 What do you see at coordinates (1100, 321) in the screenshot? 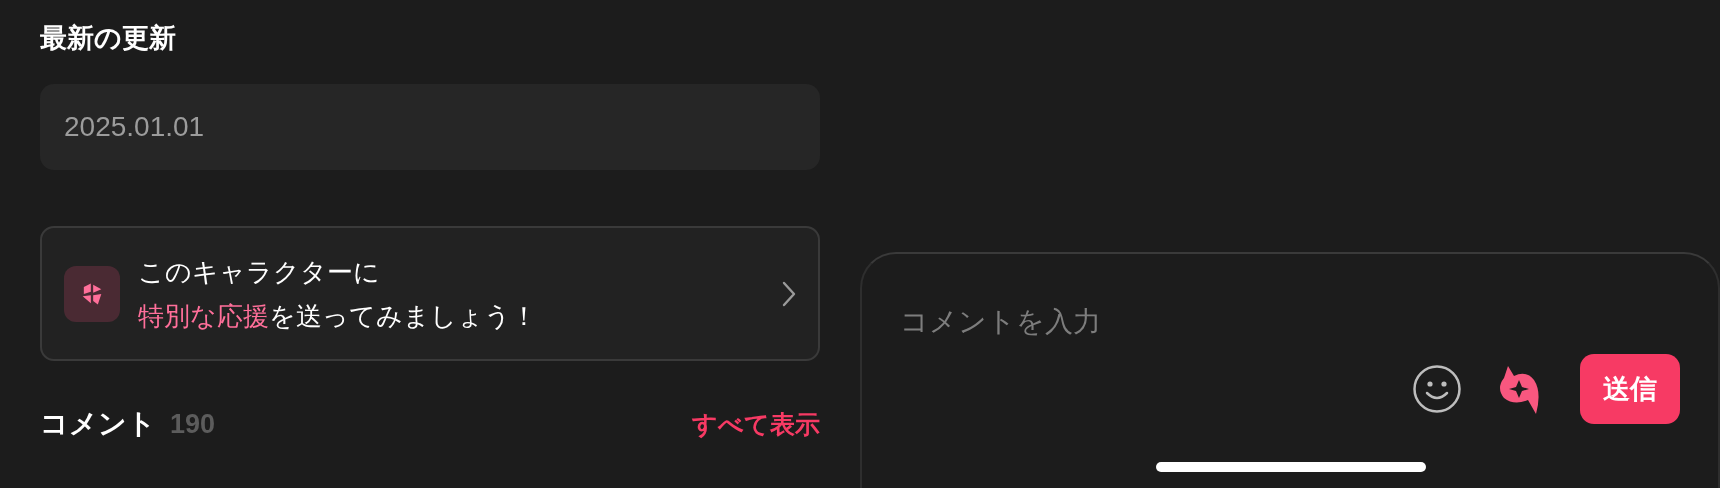
I see `comment-input: コメントを入力` at bounding box center [1100, 321].